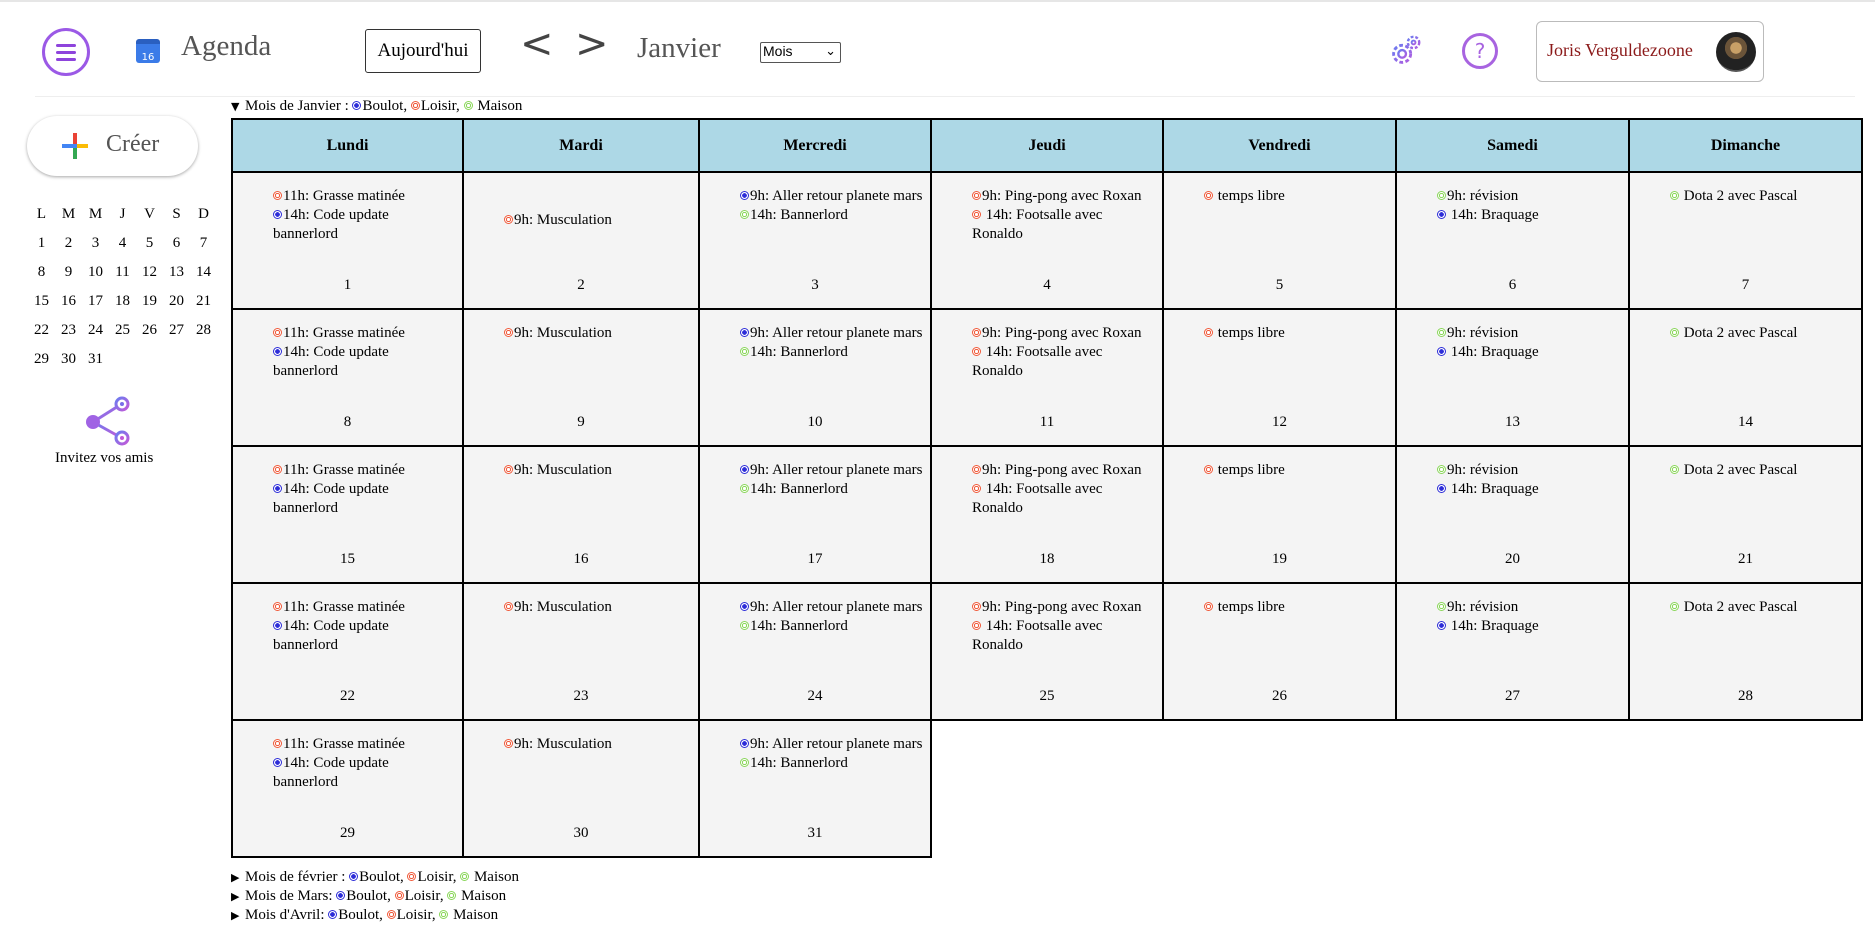 This screenshot has height=929, width=1875. I want to click on mini-calendar-day: 24, so click(95, 330).